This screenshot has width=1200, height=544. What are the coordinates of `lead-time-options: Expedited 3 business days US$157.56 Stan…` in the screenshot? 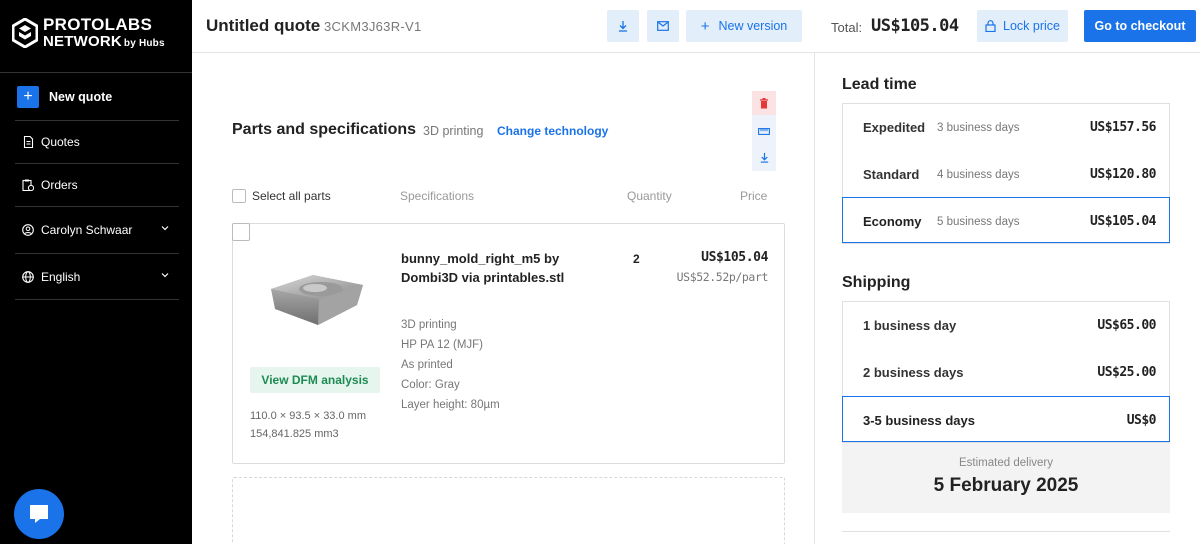 It's located at (1006, 173).